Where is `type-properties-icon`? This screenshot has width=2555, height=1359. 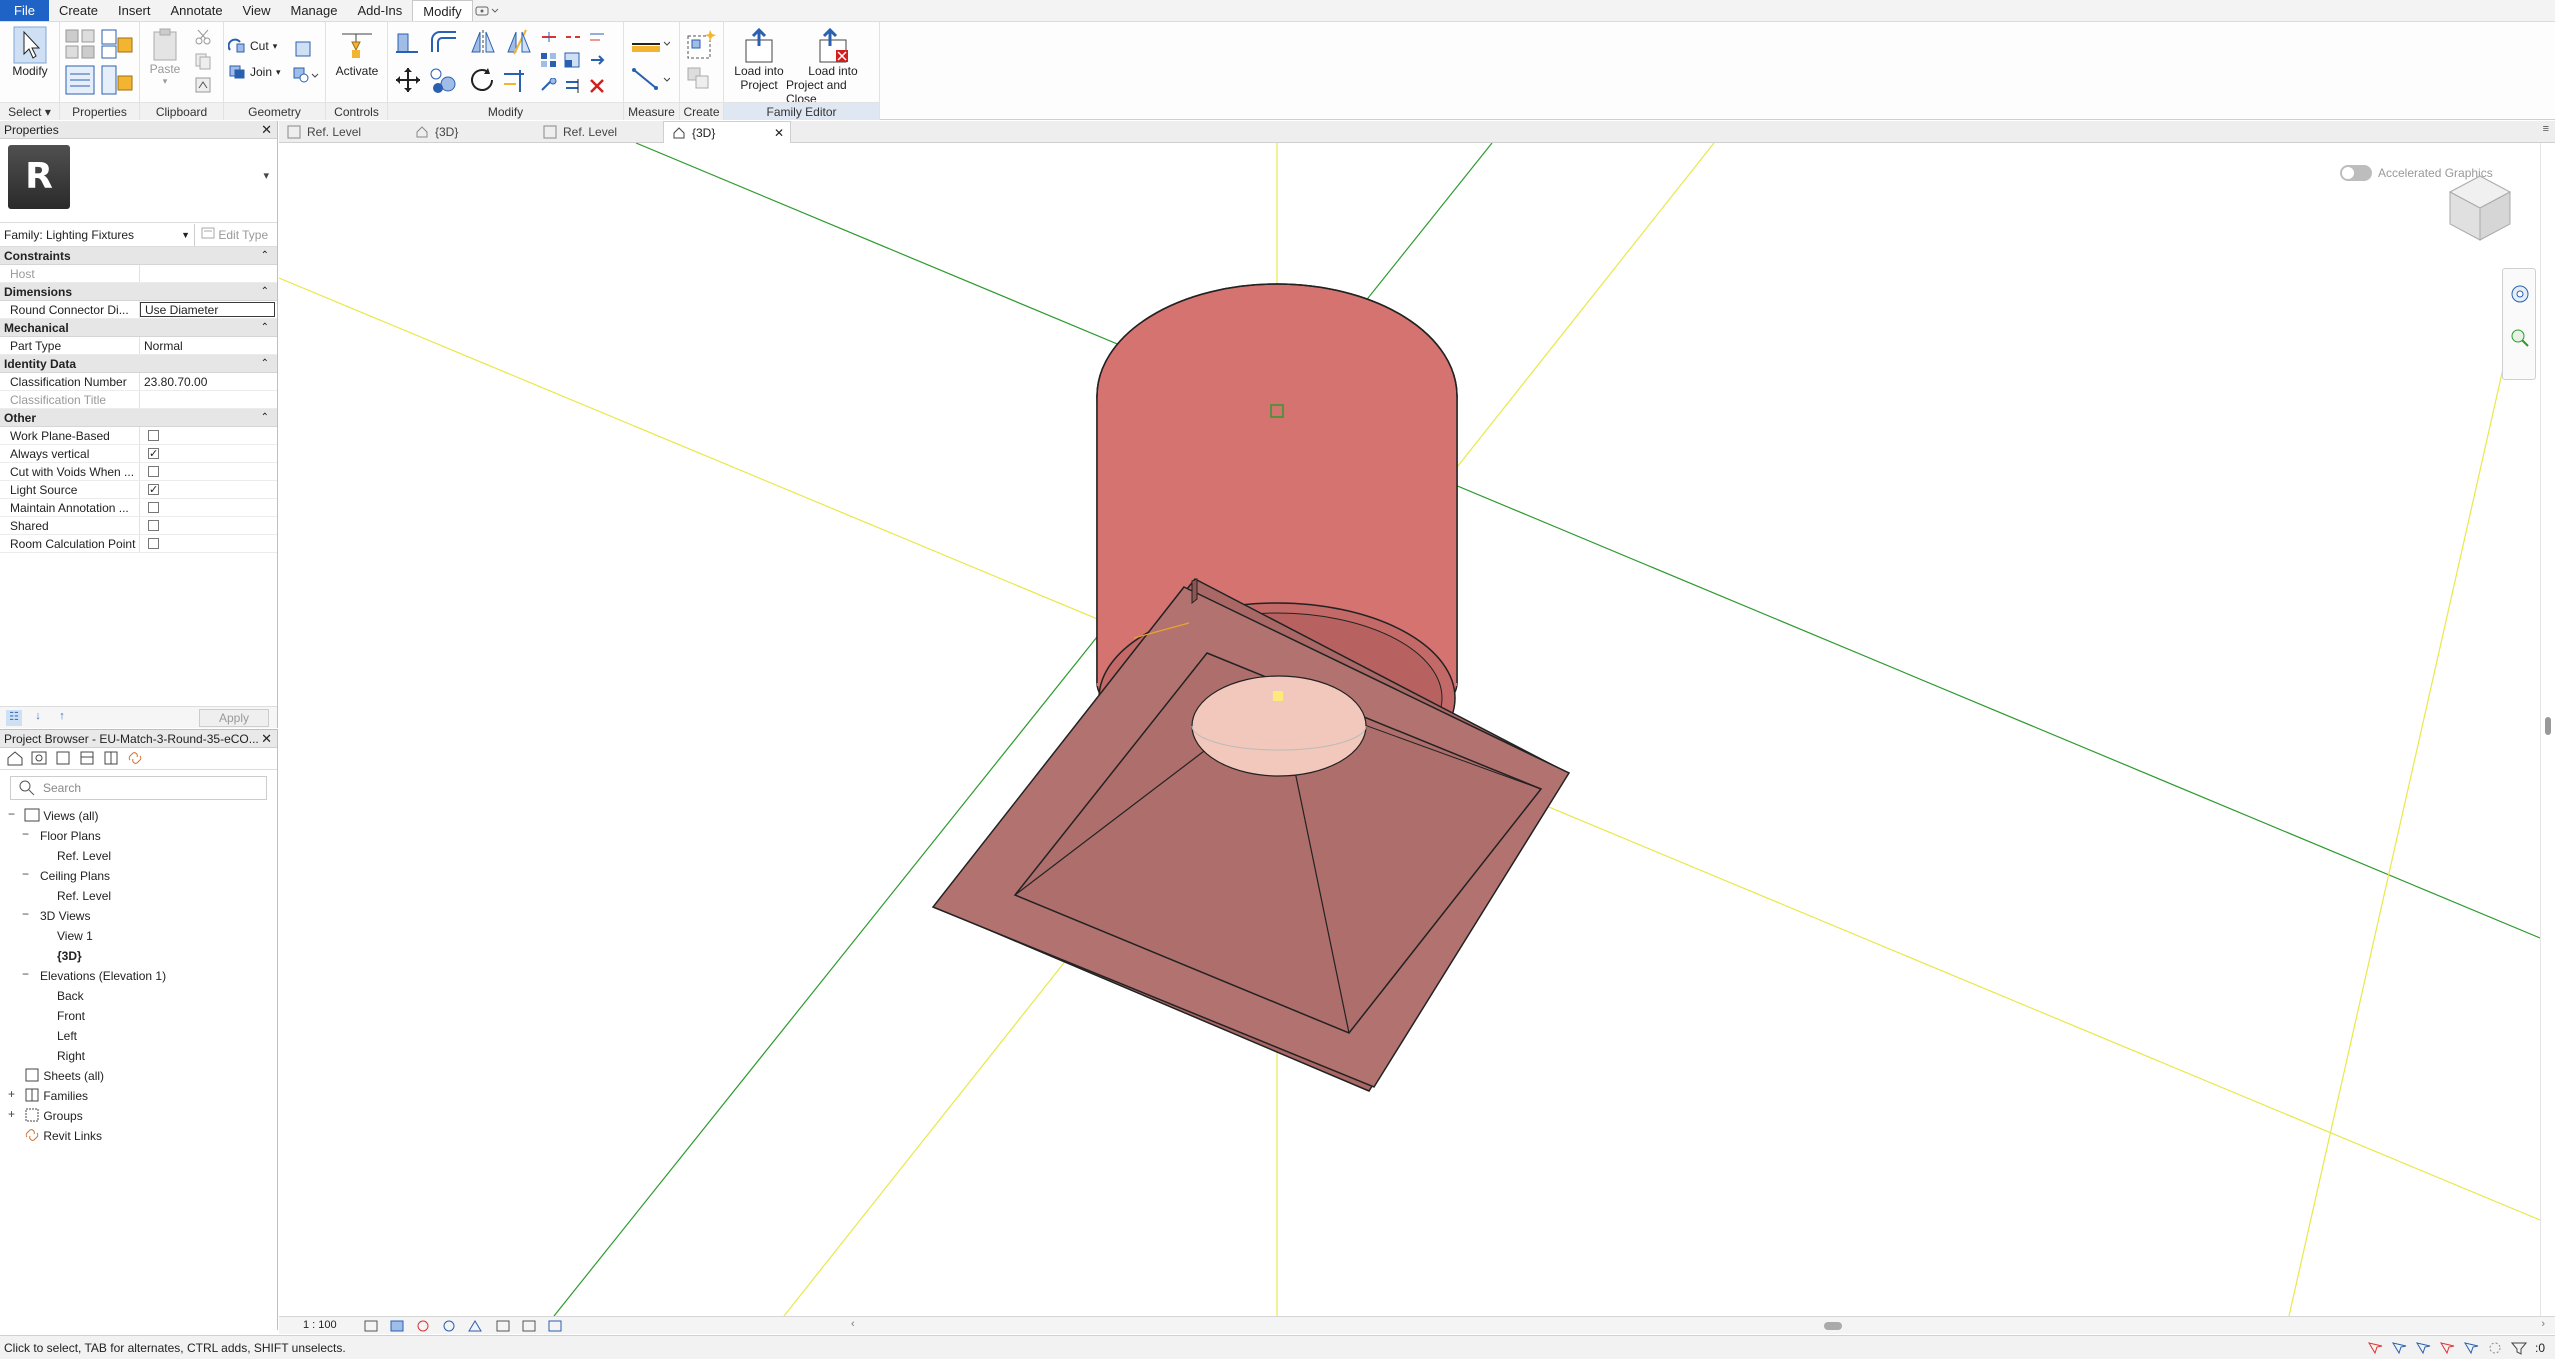
type-properties-icon is located at coordinates (117, 80).